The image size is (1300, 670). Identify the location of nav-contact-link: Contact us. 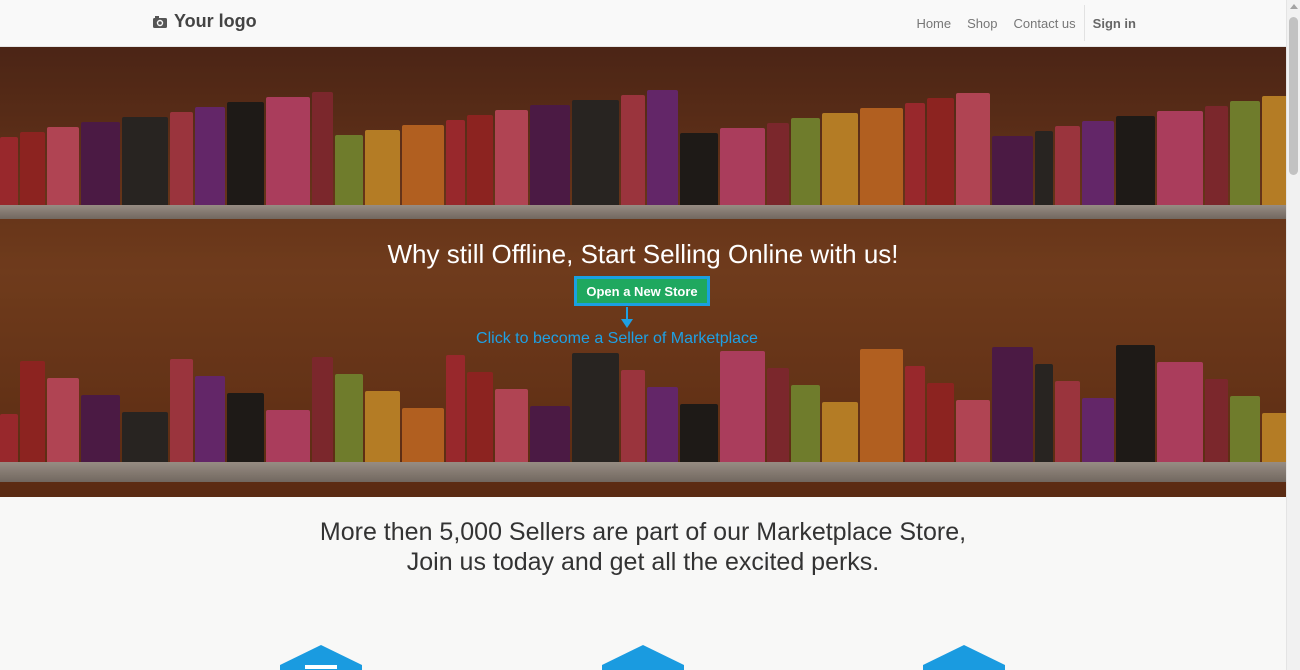
(1045, 23).